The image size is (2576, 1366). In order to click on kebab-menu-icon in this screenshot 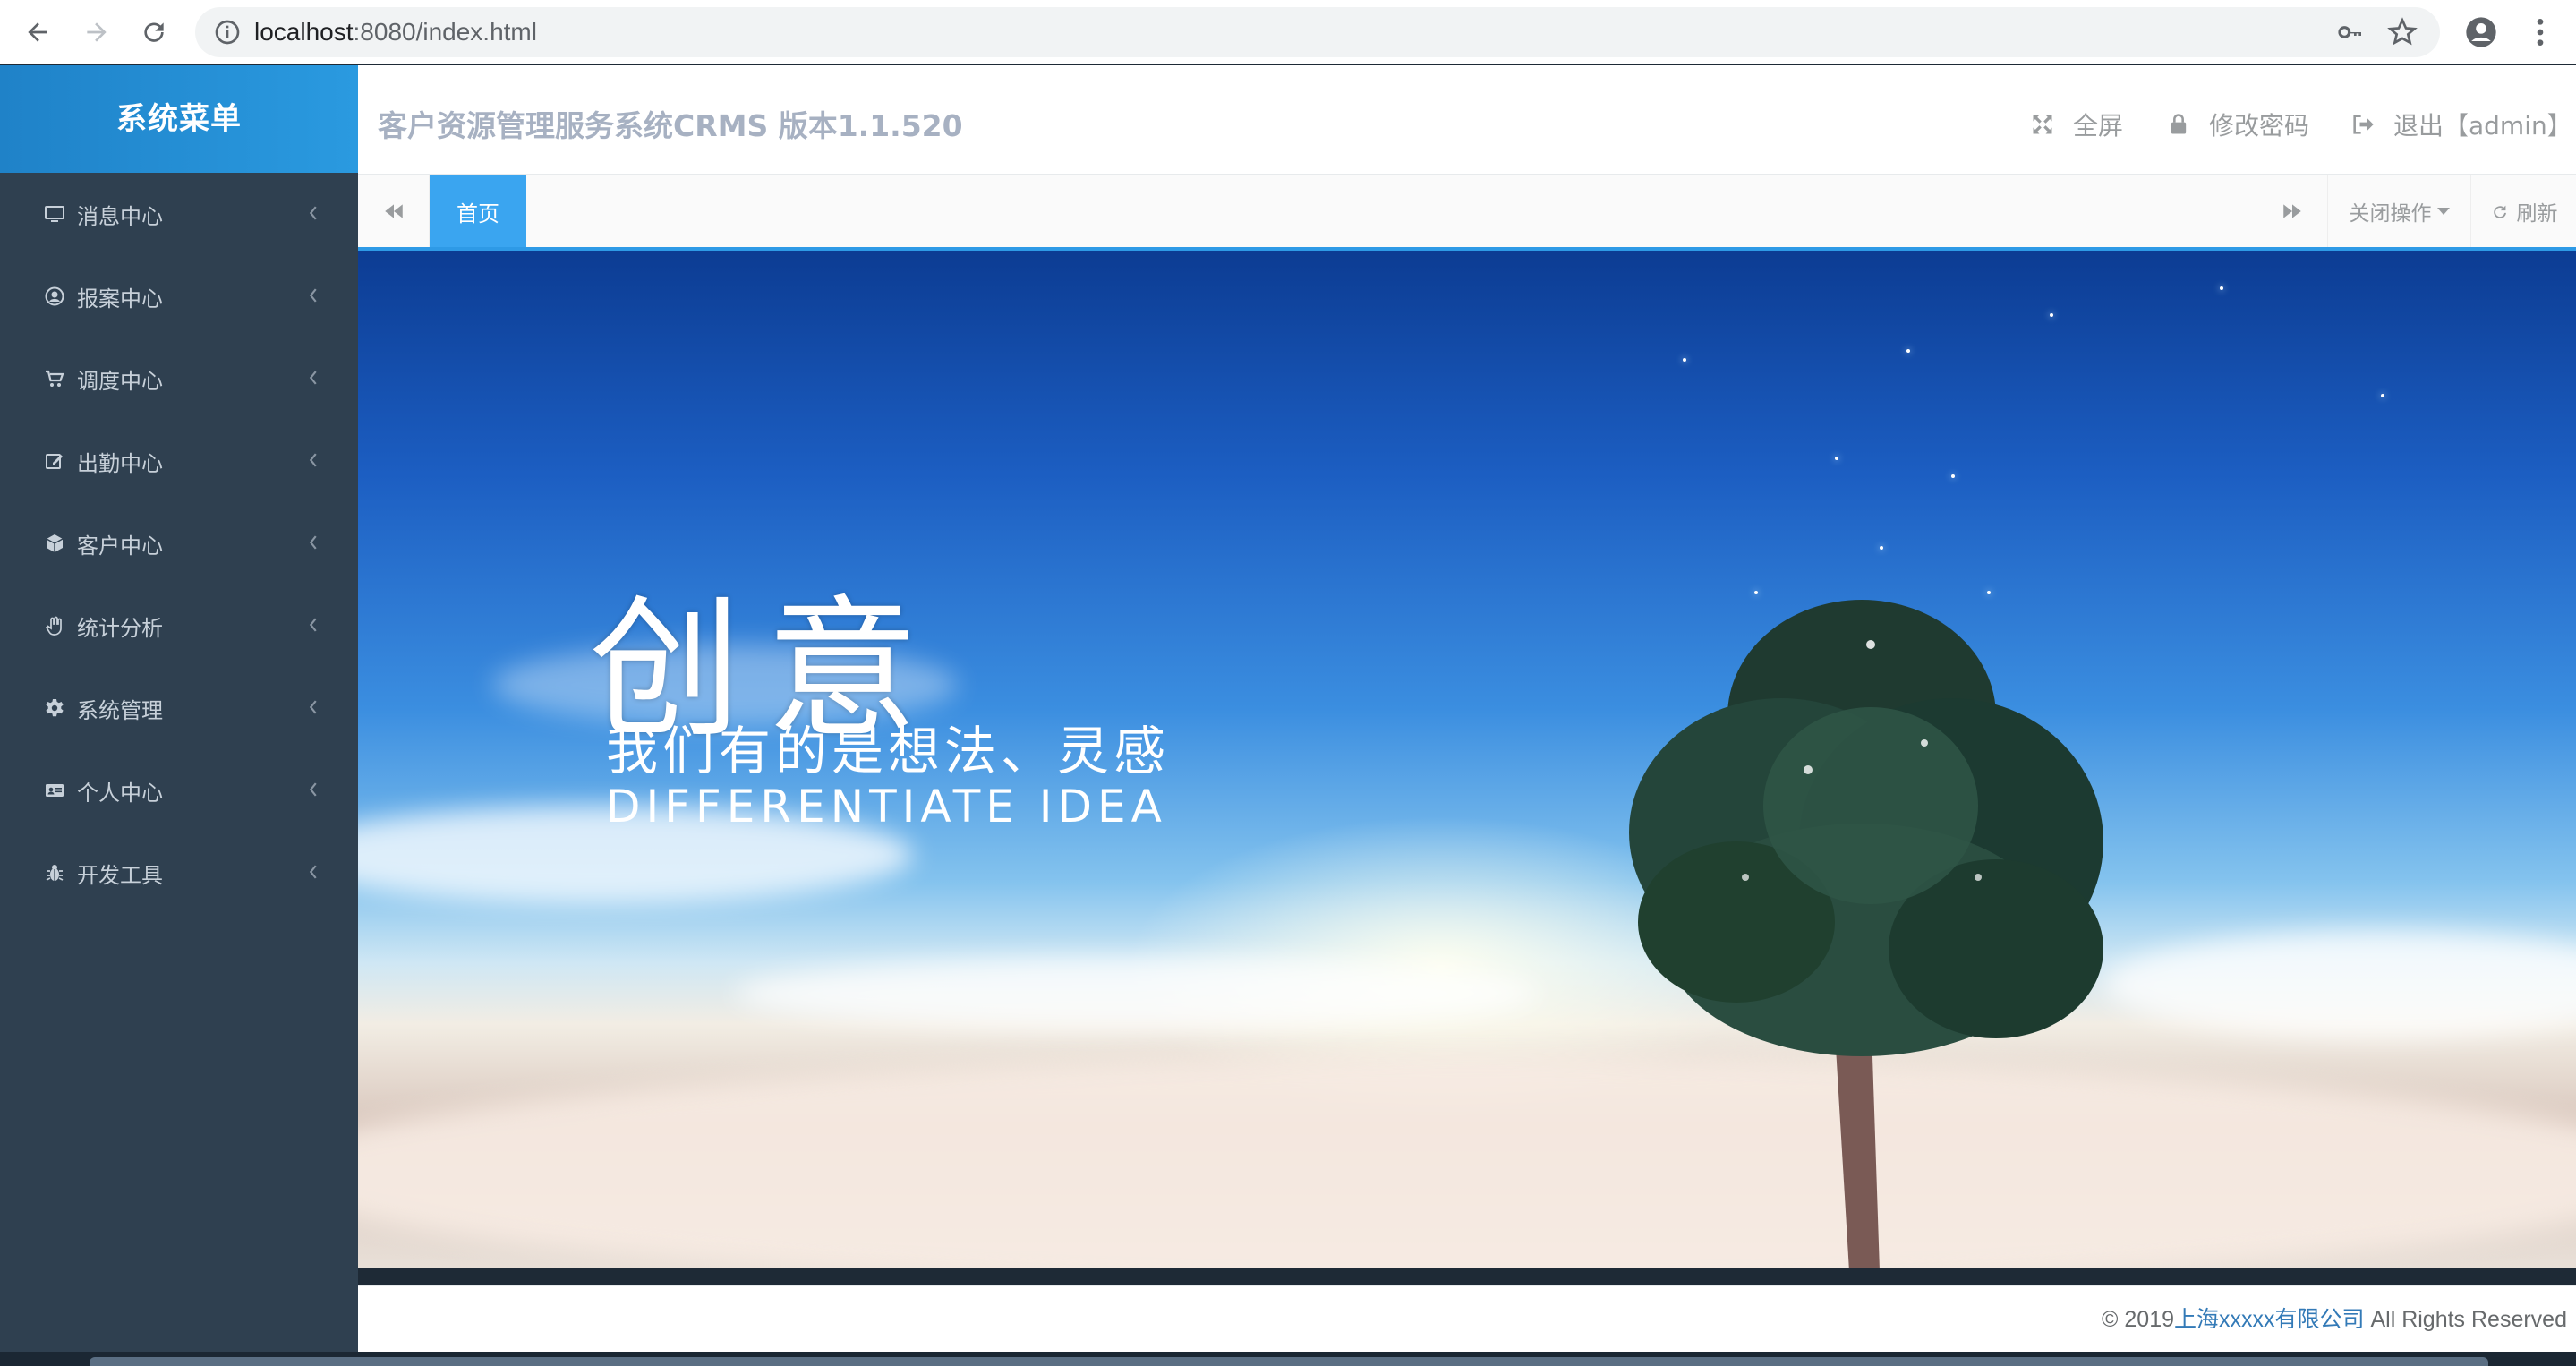, I will do `click(2540, 32)`.